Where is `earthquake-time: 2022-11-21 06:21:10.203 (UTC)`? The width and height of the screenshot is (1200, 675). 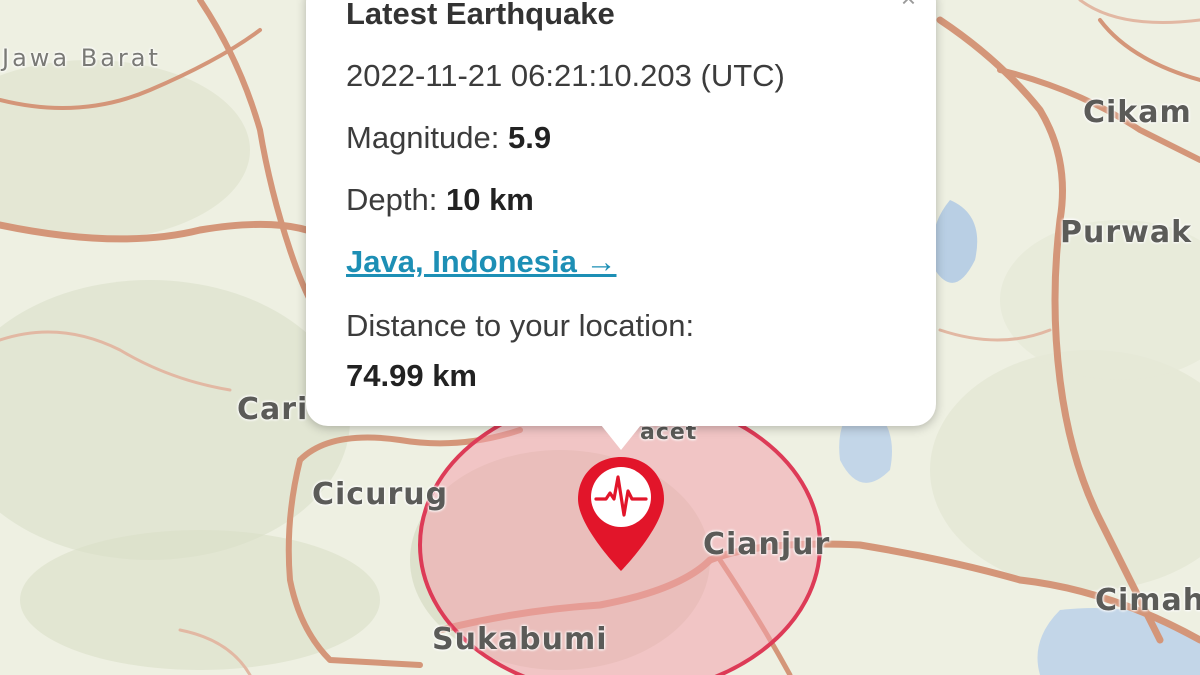 earthquake-time: 2022-11-21 06:21:10.203 (UTC) is located at coordinates (565, 75).